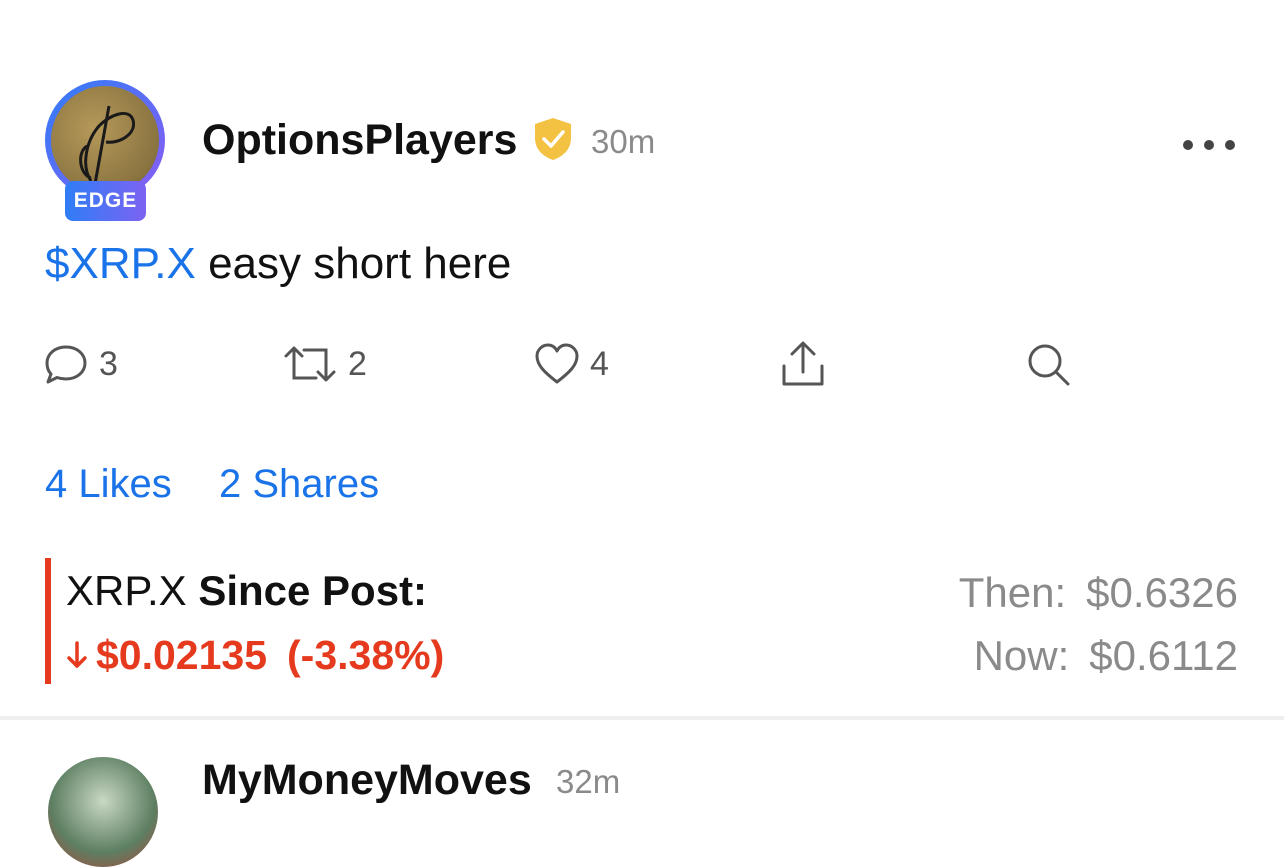  Describe the element at coordinates (77, 654) in the screenshot. I see `down-arrow-icon` at that location.